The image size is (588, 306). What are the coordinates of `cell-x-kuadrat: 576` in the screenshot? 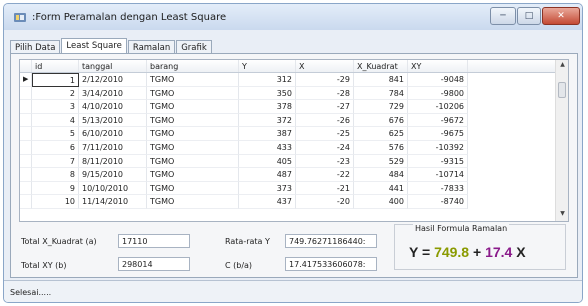 It's located at (381, 147).